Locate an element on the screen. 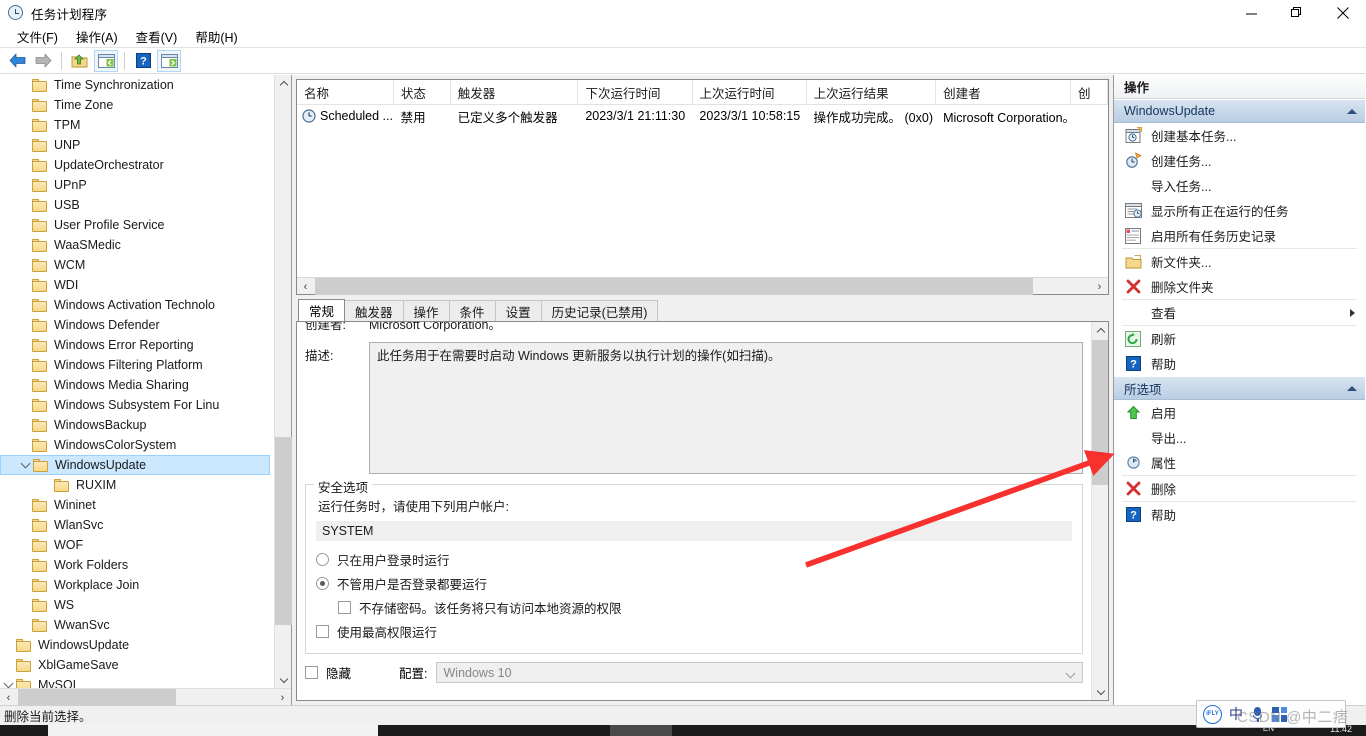 The width and height of the screenshot is (1366, 736). microphone-icon is located at coordinates (1257, 714).